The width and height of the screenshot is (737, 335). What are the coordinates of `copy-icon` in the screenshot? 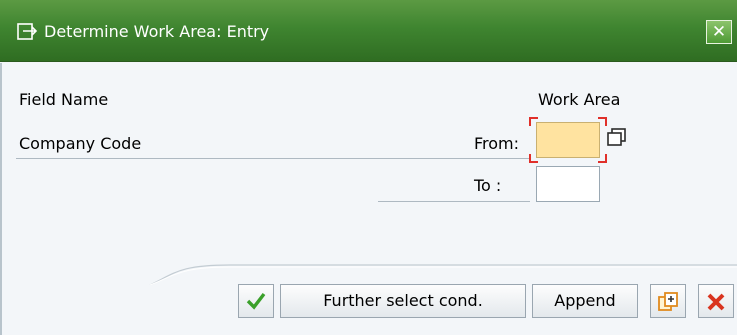 It's located at (668, 301).